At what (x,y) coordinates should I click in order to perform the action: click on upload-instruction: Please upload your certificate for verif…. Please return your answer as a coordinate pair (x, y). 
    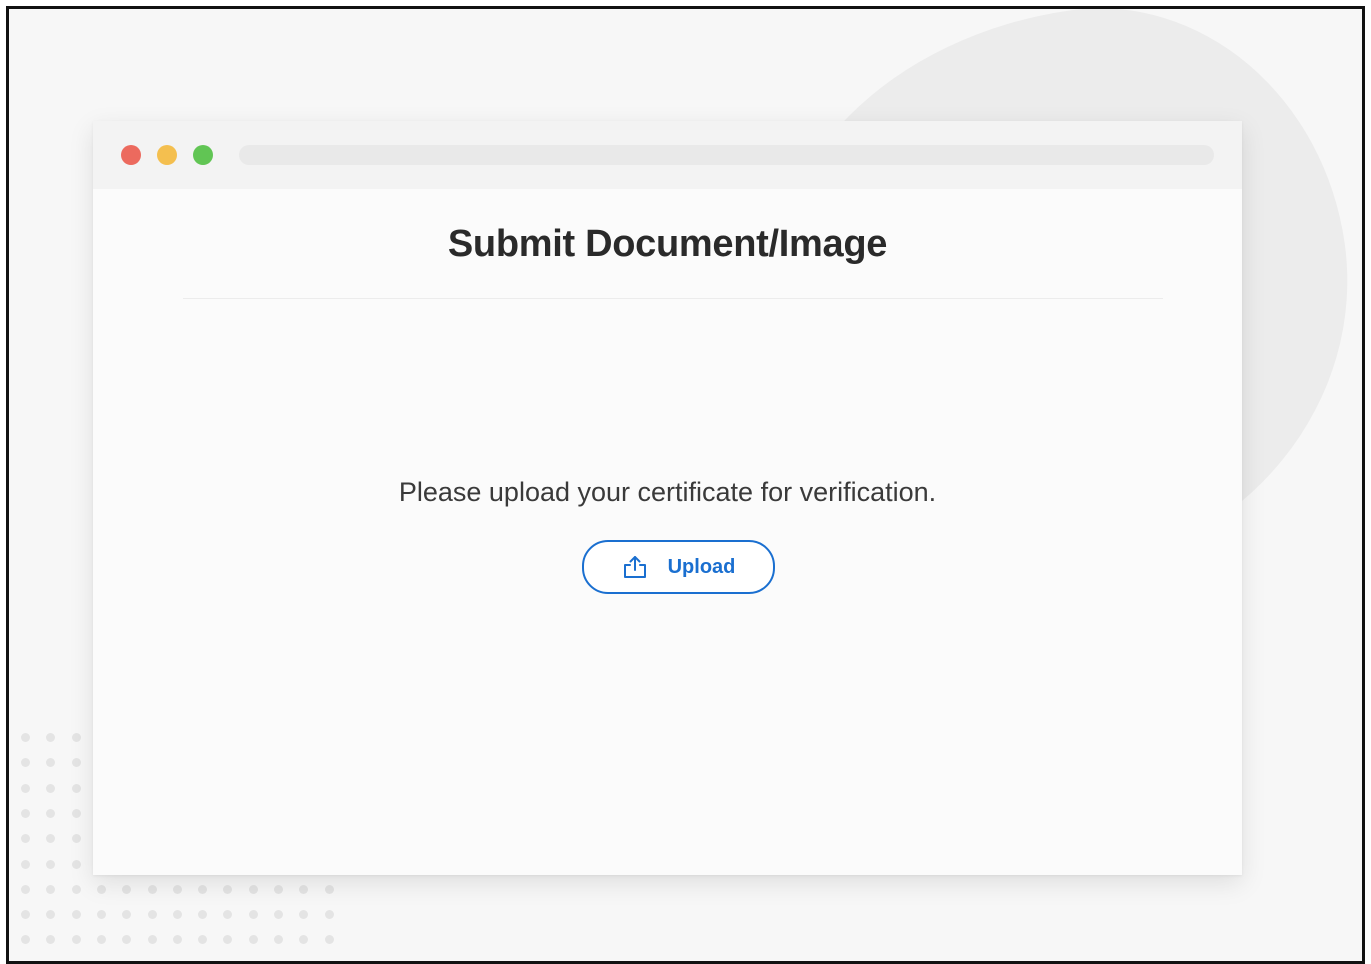
    Looking at the image, I should click on (667, 492).